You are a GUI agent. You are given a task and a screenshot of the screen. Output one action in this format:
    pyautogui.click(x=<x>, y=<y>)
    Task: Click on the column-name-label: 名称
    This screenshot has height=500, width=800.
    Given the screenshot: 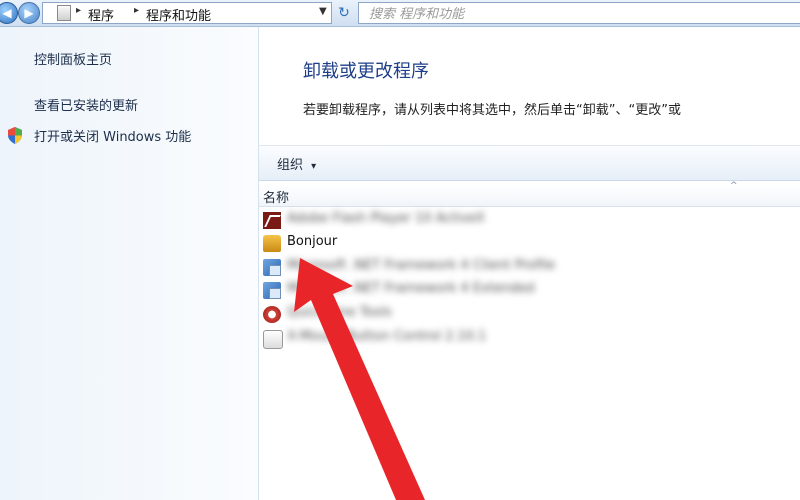 What is the action you would take?
    pyautogui.click(x=276, y=198)
    